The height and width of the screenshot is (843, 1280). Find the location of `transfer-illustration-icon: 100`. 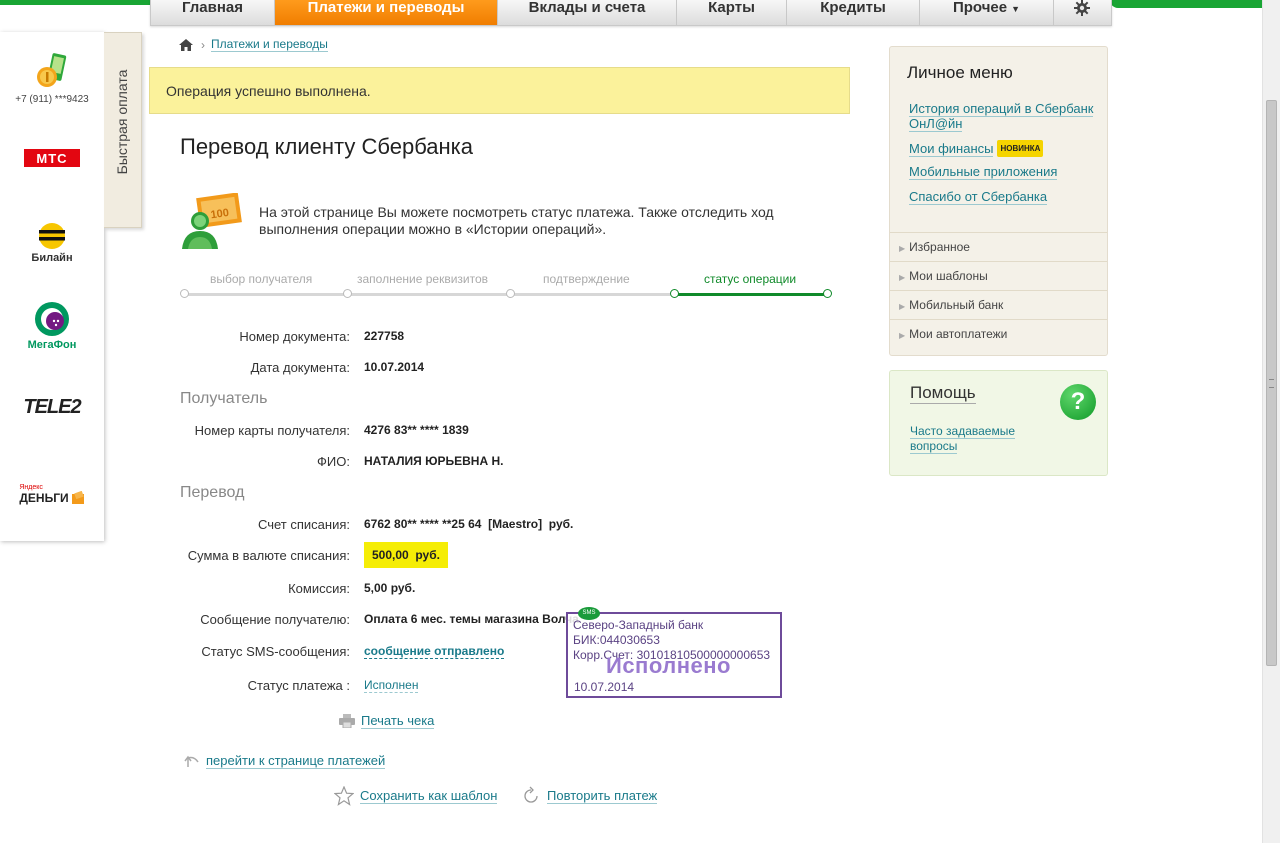

transfer-illustration-icon: 100 is located at coordinates (212, 221).